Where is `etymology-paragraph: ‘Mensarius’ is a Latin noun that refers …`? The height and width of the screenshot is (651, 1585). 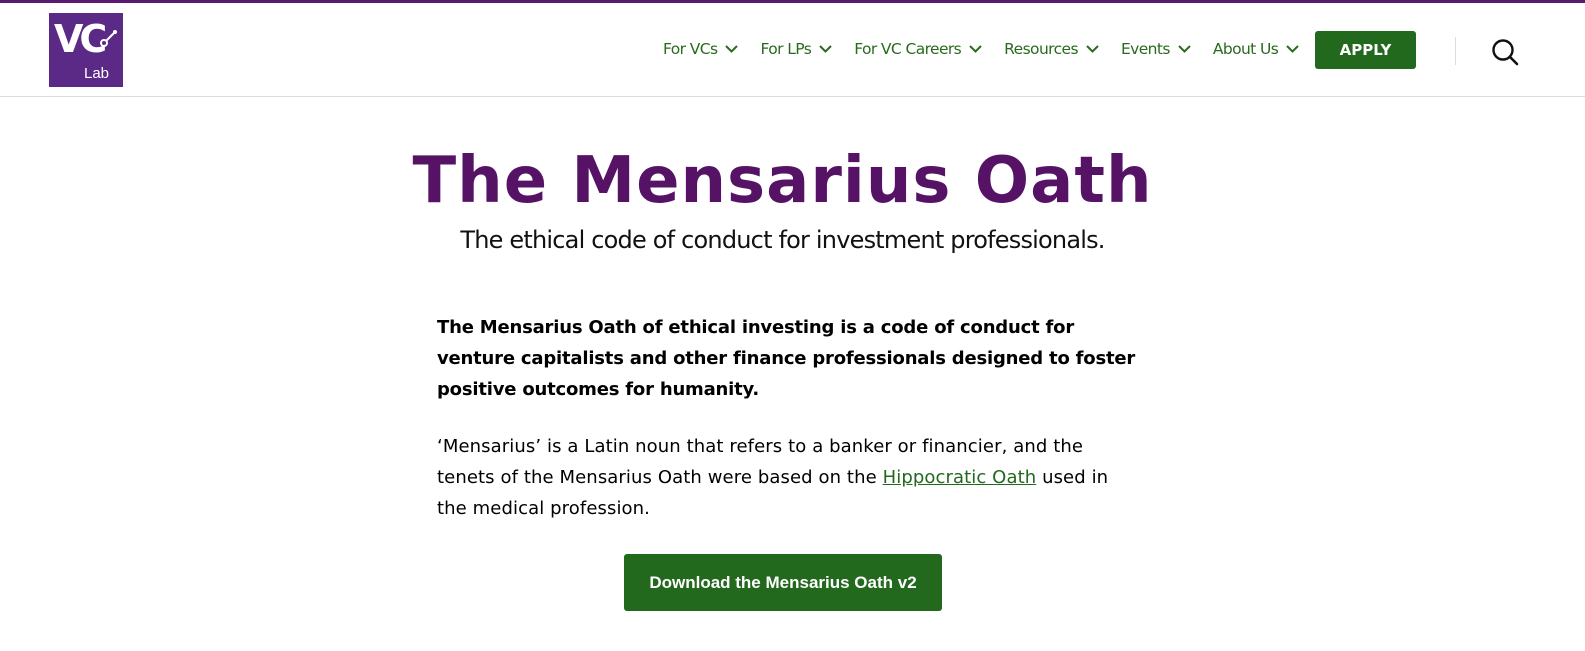 etymology-paragraph: ‘Mensarius’ is a Latin noun that refers … is located at coordinates (787, 477).